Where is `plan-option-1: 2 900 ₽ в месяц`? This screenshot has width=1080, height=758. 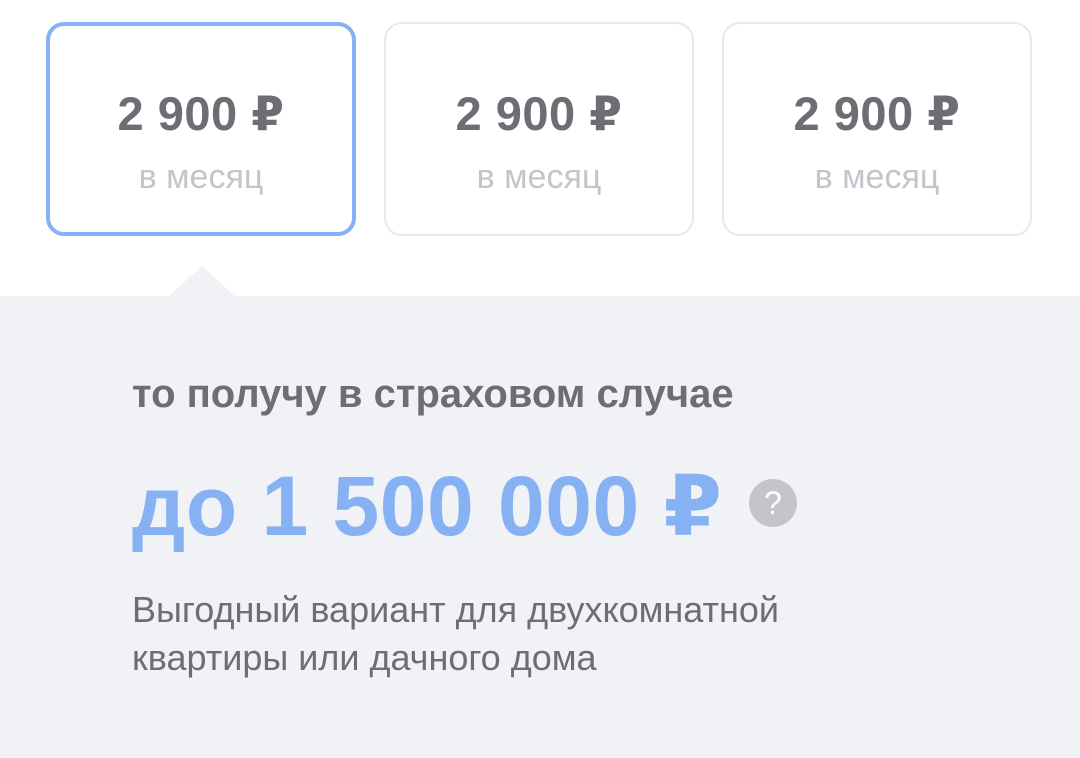
plan-option-1: 2 900 ₽ в месяц is located at coordinates (201, 129).